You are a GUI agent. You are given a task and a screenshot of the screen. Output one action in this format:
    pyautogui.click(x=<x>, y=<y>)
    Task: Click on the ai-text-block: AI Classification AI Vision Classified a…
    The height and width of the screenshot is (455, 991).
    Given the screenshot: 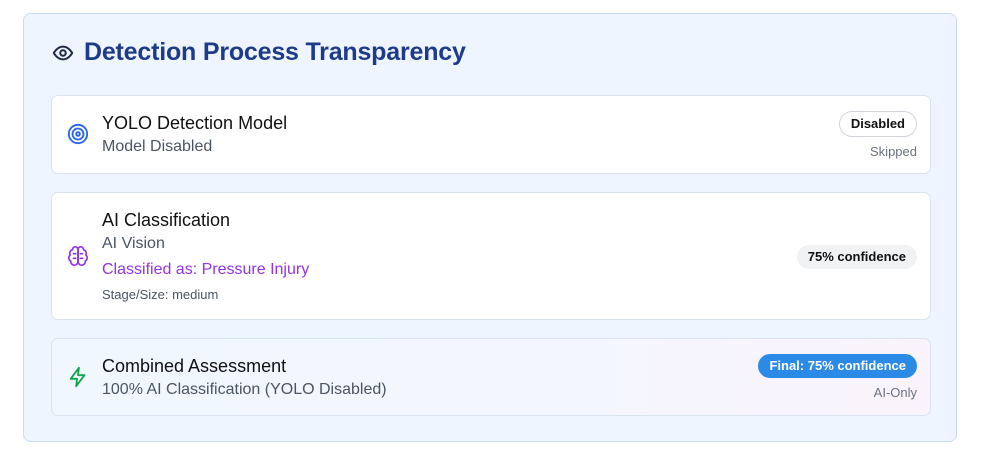 What is the action you would take?
    pyautogui.click(x=205, y=256)
    